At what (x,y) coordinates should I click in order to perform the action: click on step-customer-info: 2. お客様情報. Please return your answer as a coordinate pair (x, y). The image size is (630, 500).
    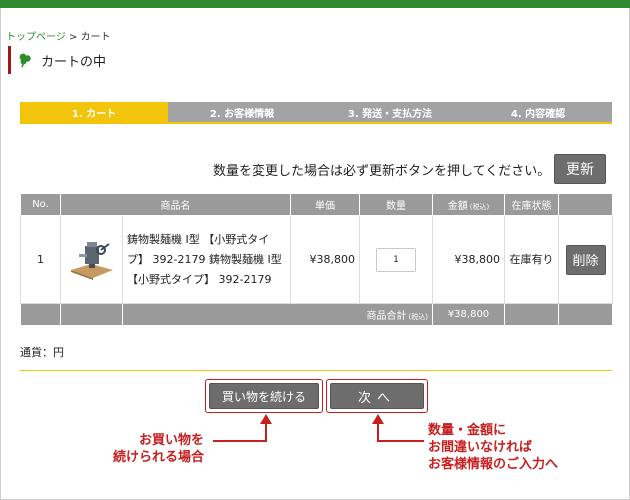
    Looking at the image, I should click on (242, 112).